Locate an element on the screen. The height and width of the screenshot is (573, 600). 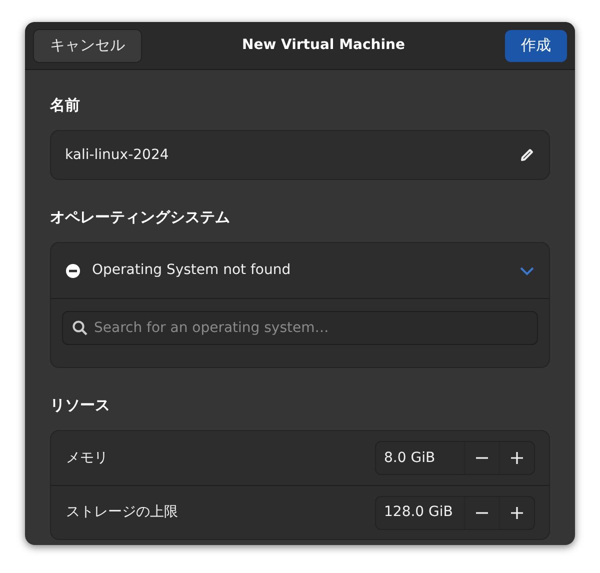
name-value: kali-linux-2024 is located at coordinates (117, 155).